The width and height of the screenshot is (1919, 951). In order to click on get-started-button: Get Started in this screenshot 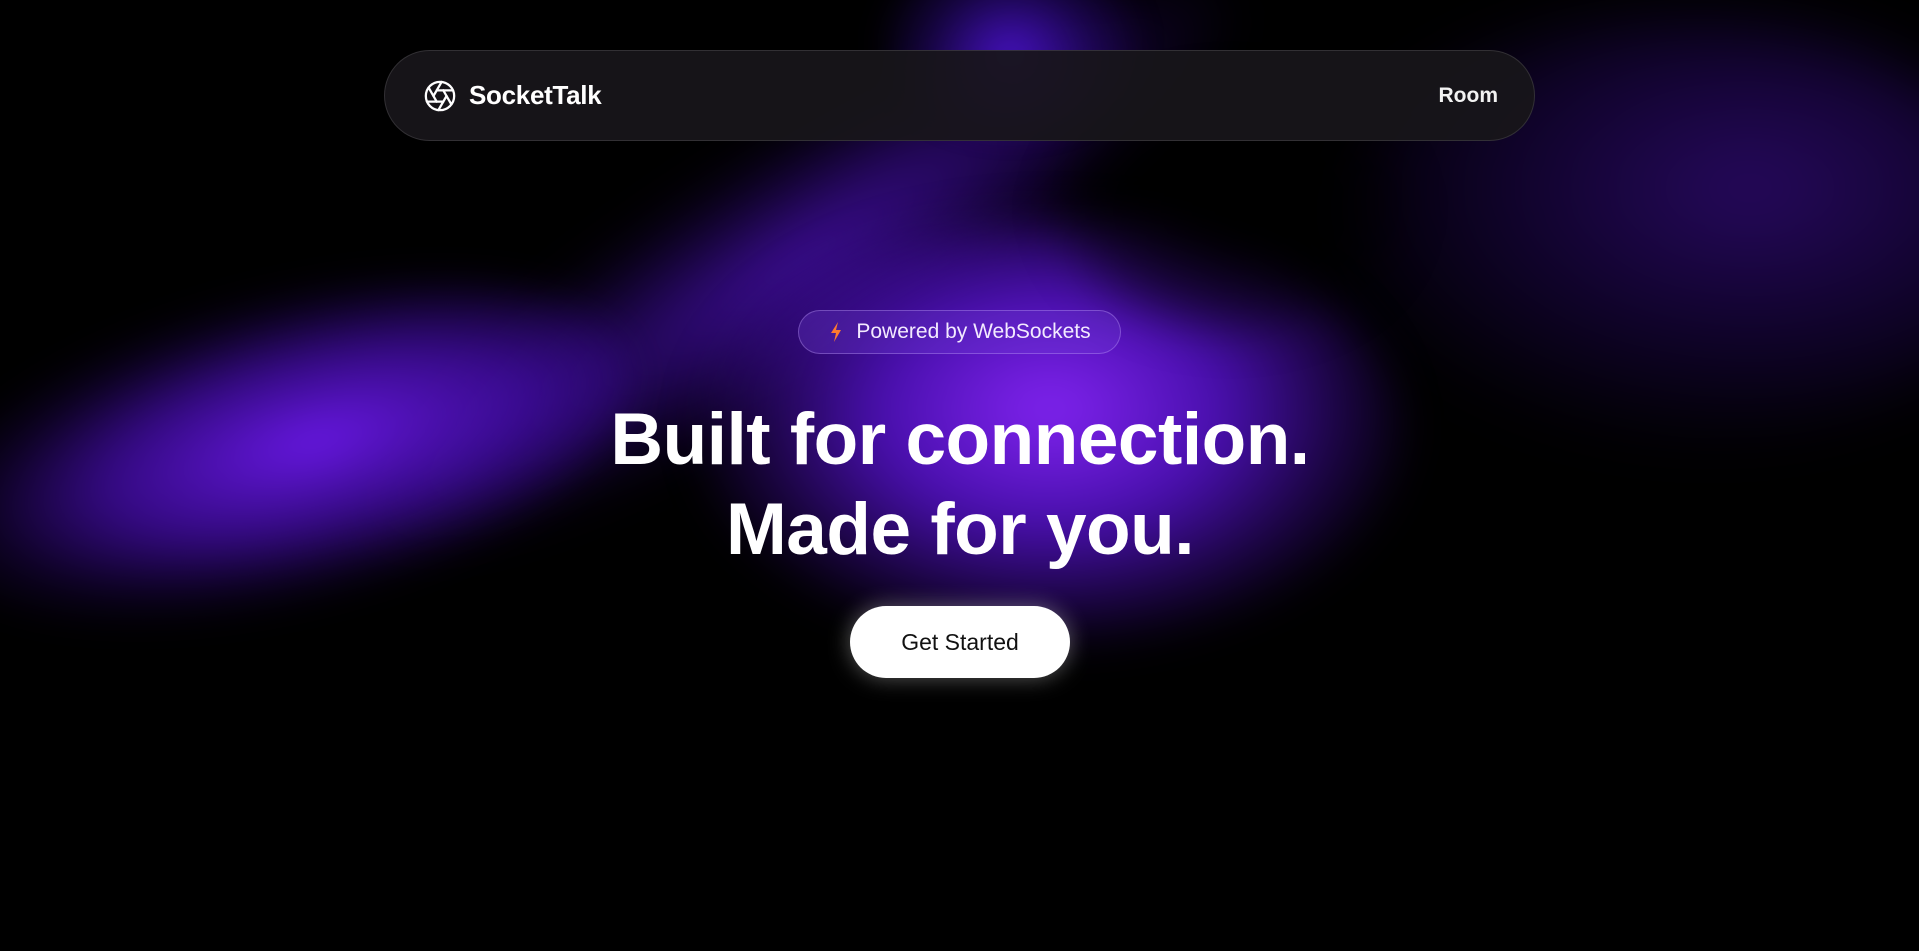, I will do `click(960, 642)`.